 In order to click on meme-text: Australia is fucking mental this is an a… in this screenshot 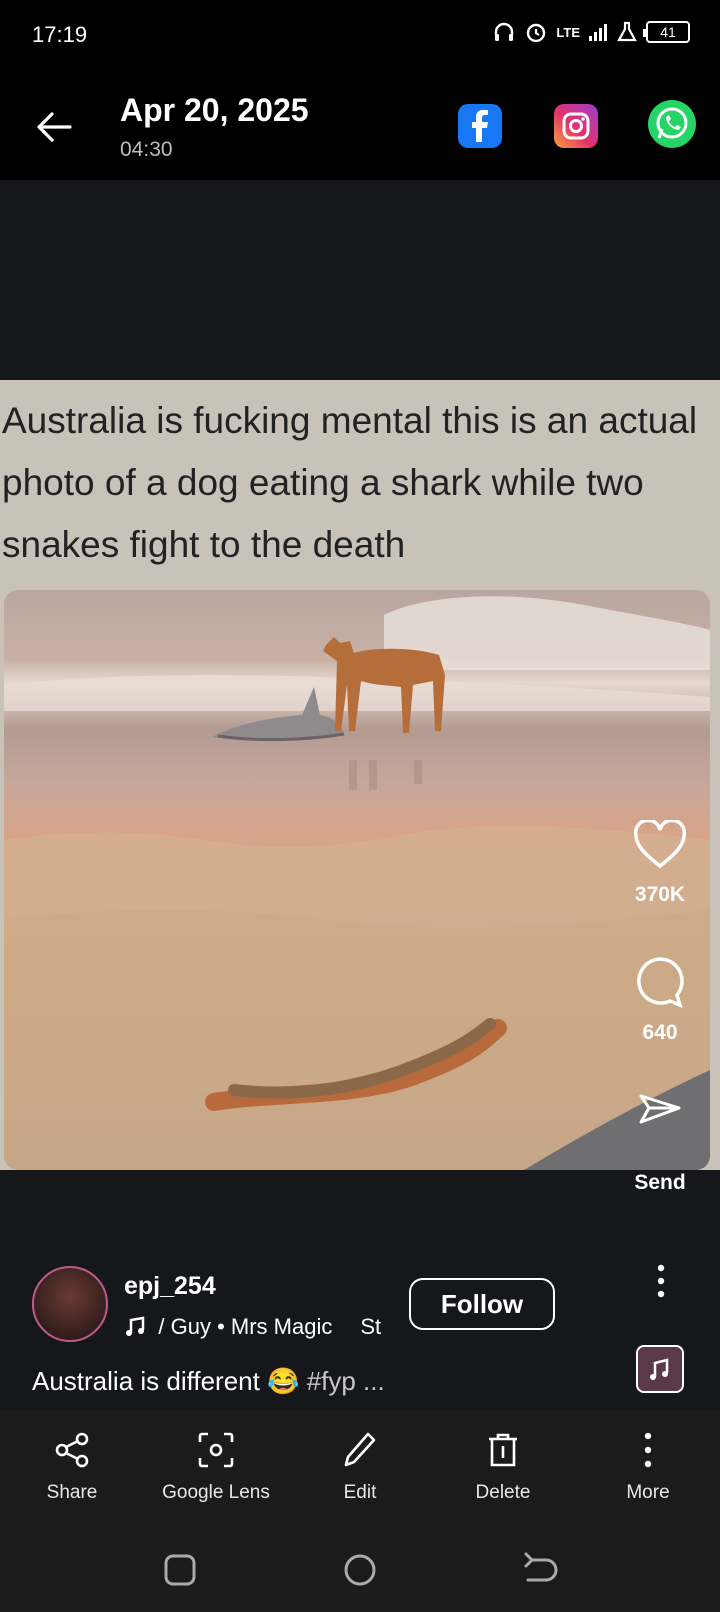, I will do `click(350, 482)`.